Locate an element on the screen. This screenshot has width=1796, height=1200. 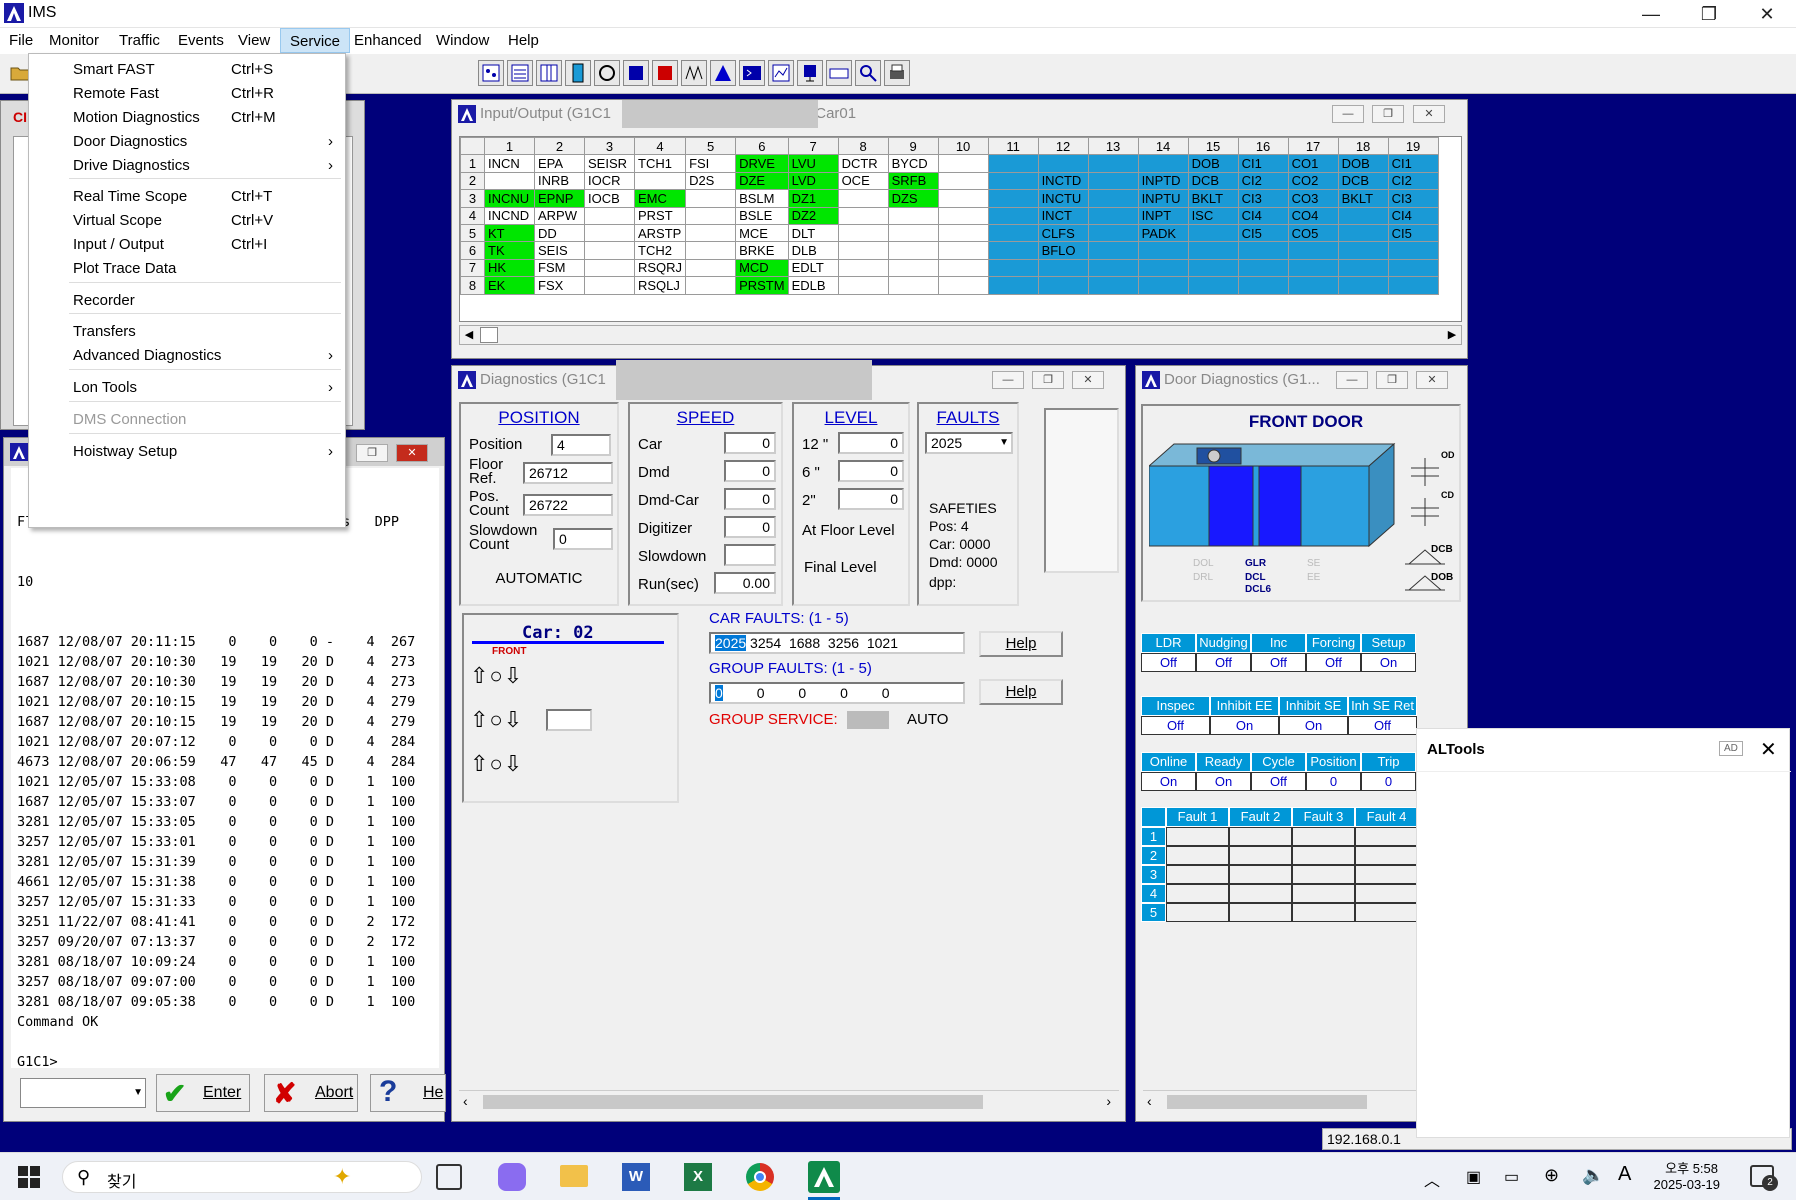
service-menu-item: Hoistway Setup › is located at coordinates (187, 452).